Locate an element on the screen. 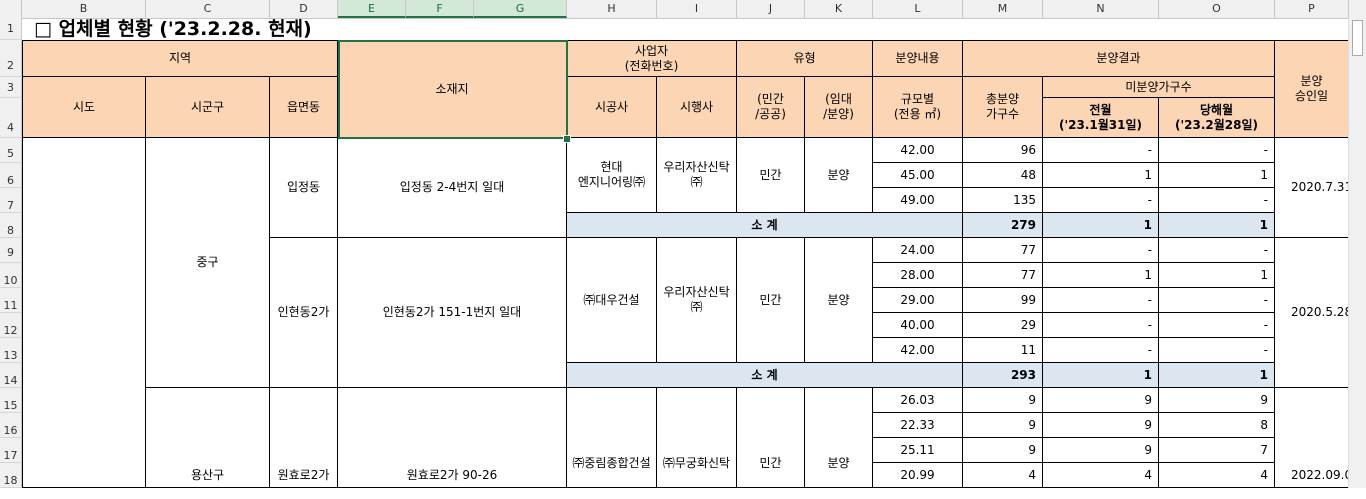  cell-approval: 2020.7.31. is located at coordinates (1315, 188).